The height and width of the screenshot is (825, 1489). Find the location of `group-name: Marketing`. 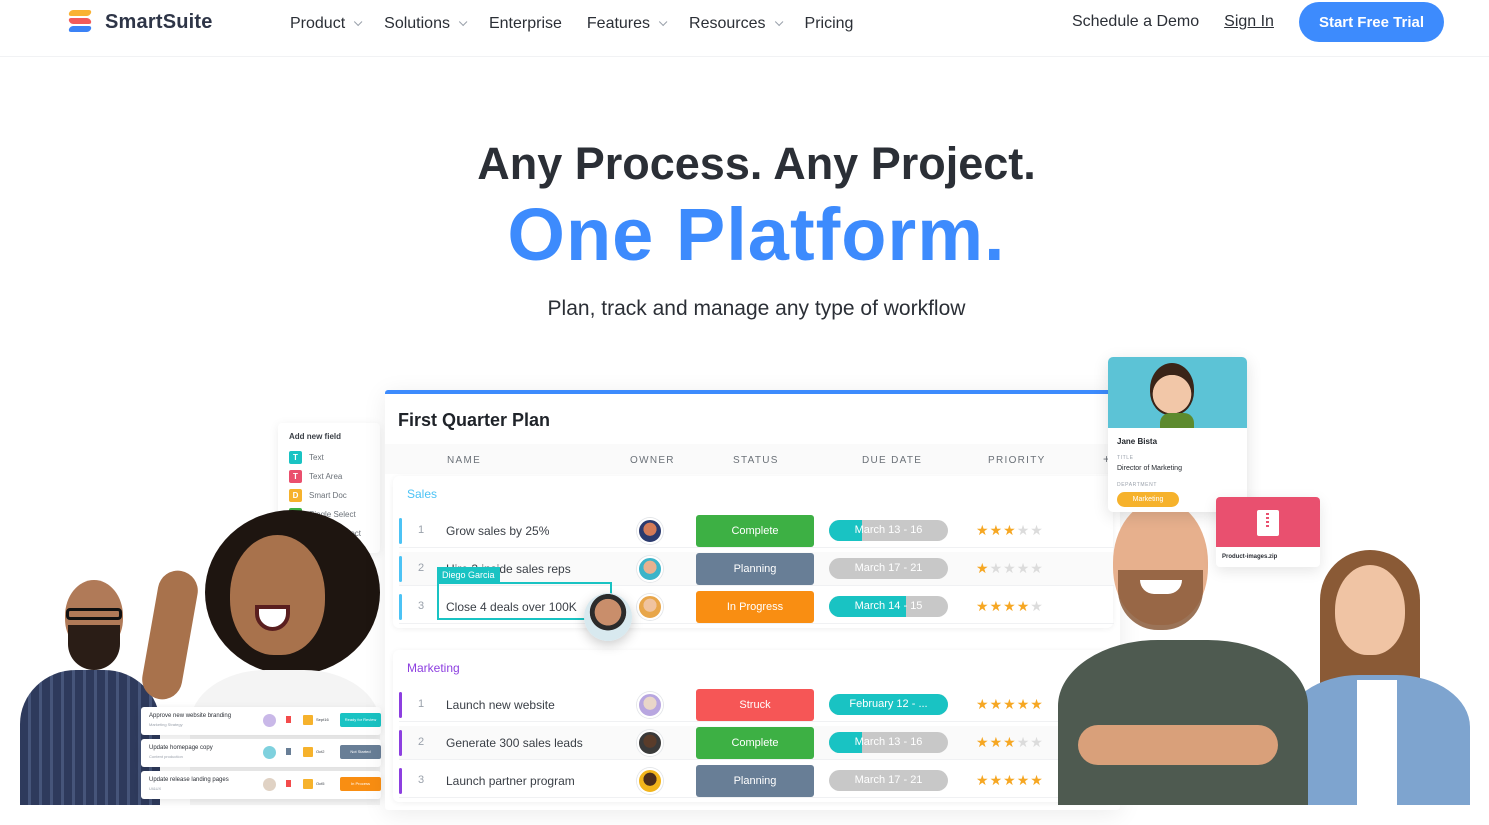

group-name: Marketing is located at coordinates (433, 668).